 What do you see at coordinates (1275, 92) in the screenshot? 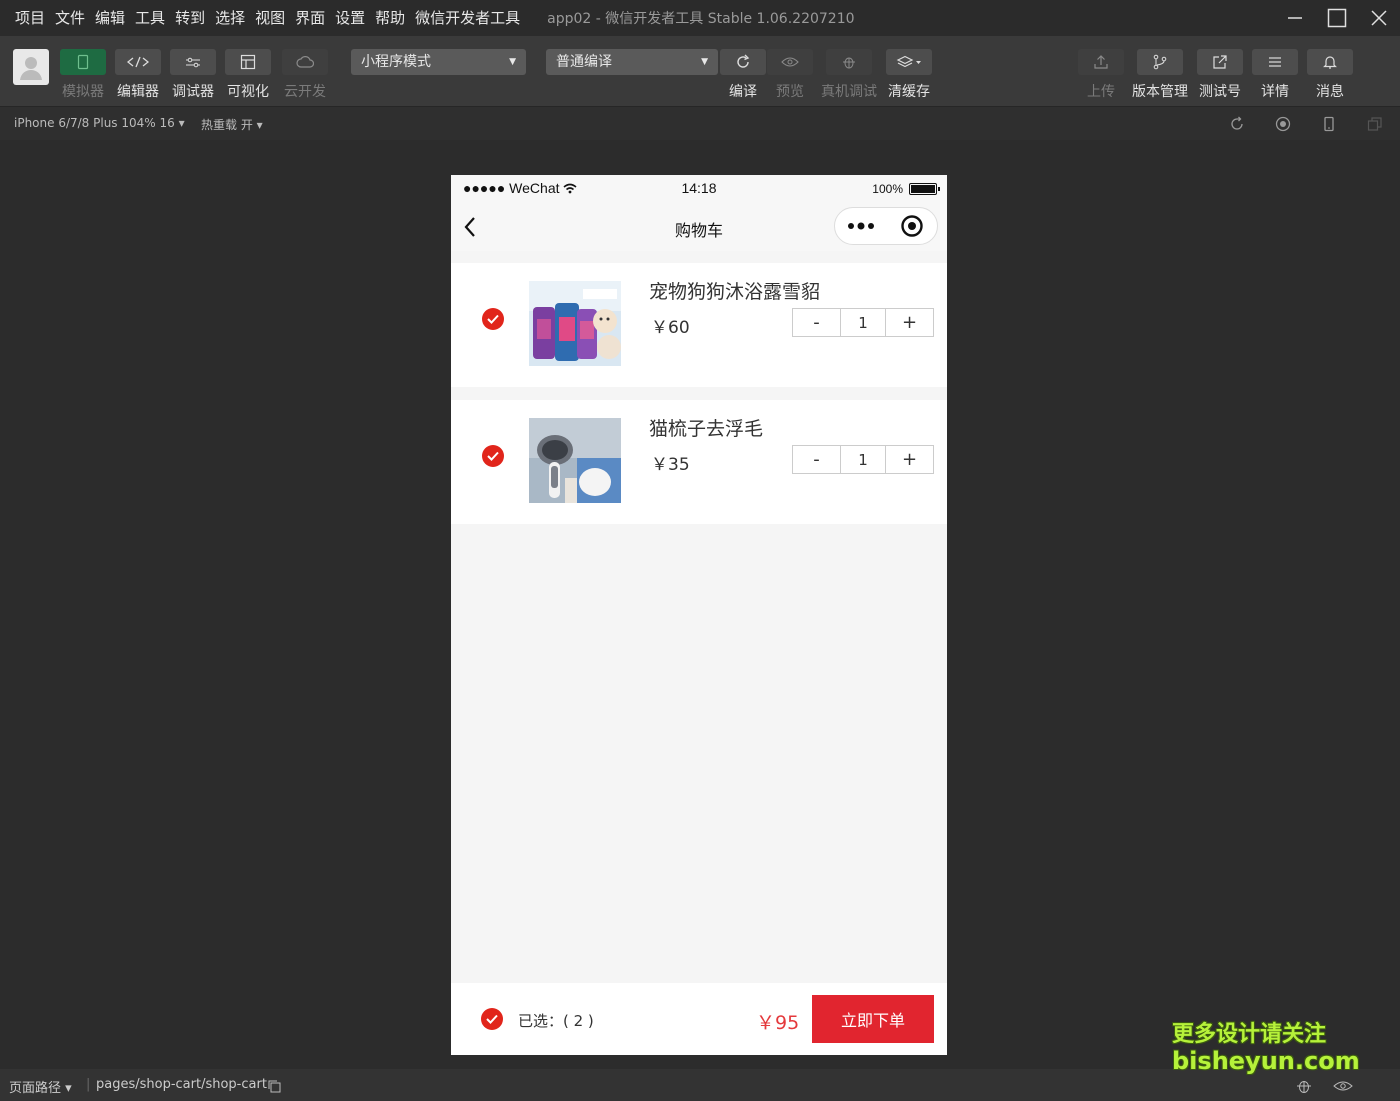
I see `details-label: 详情` at bounding box center [1275, 92].